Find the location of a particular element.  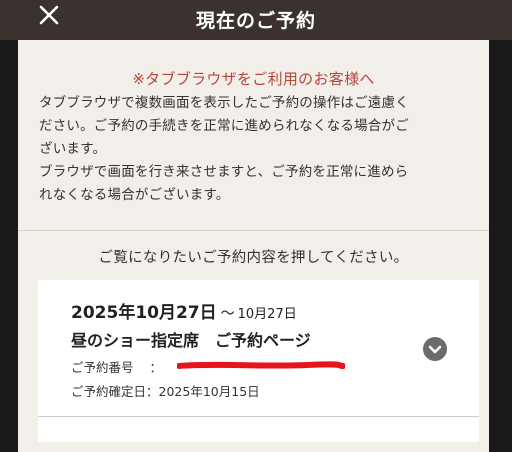

select-prompt: ご覧になりたいご予約内容を押してください。 is located at coordinates (253, 258).